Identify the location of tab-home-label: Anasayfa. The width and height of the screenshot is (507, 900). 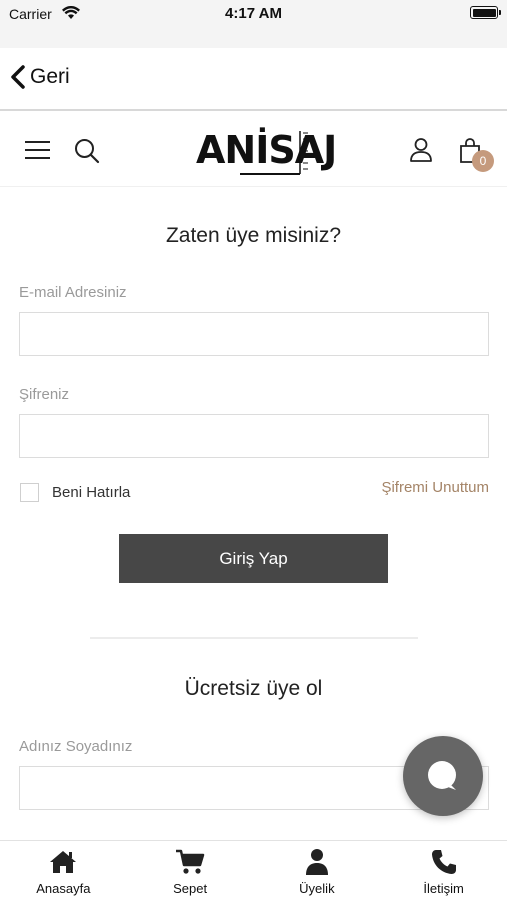
(63, 888).